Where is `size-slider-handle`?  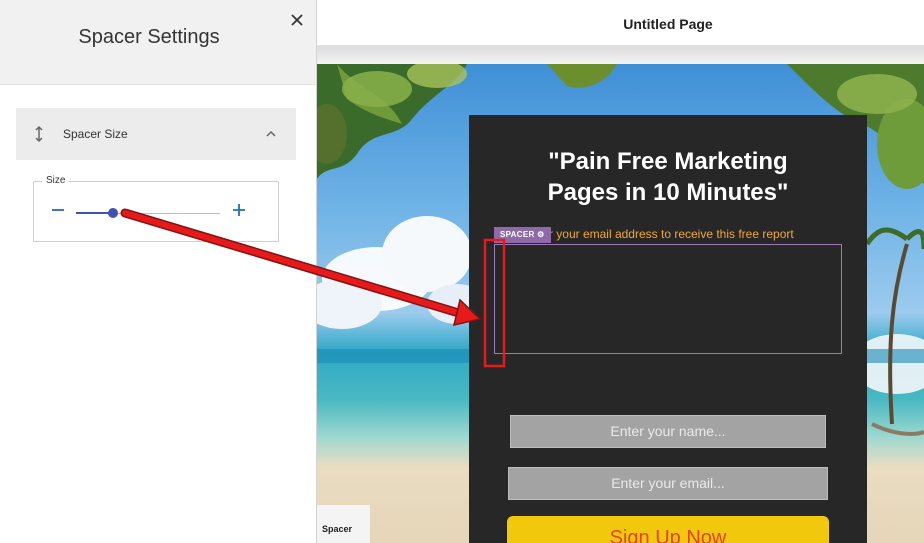 size-slider-handle is located at coordinates (113, 213).